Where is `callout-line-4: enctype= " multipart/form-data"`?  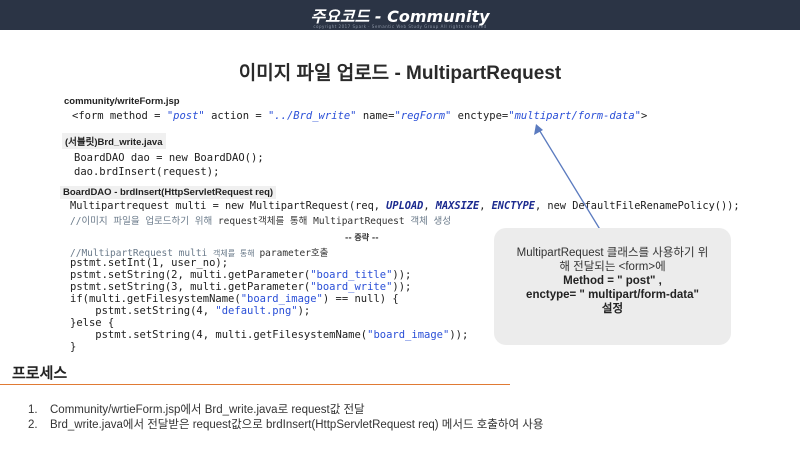
callout-line-4: enctype= " multipart/form-data" is located at coordinates (612, 295).